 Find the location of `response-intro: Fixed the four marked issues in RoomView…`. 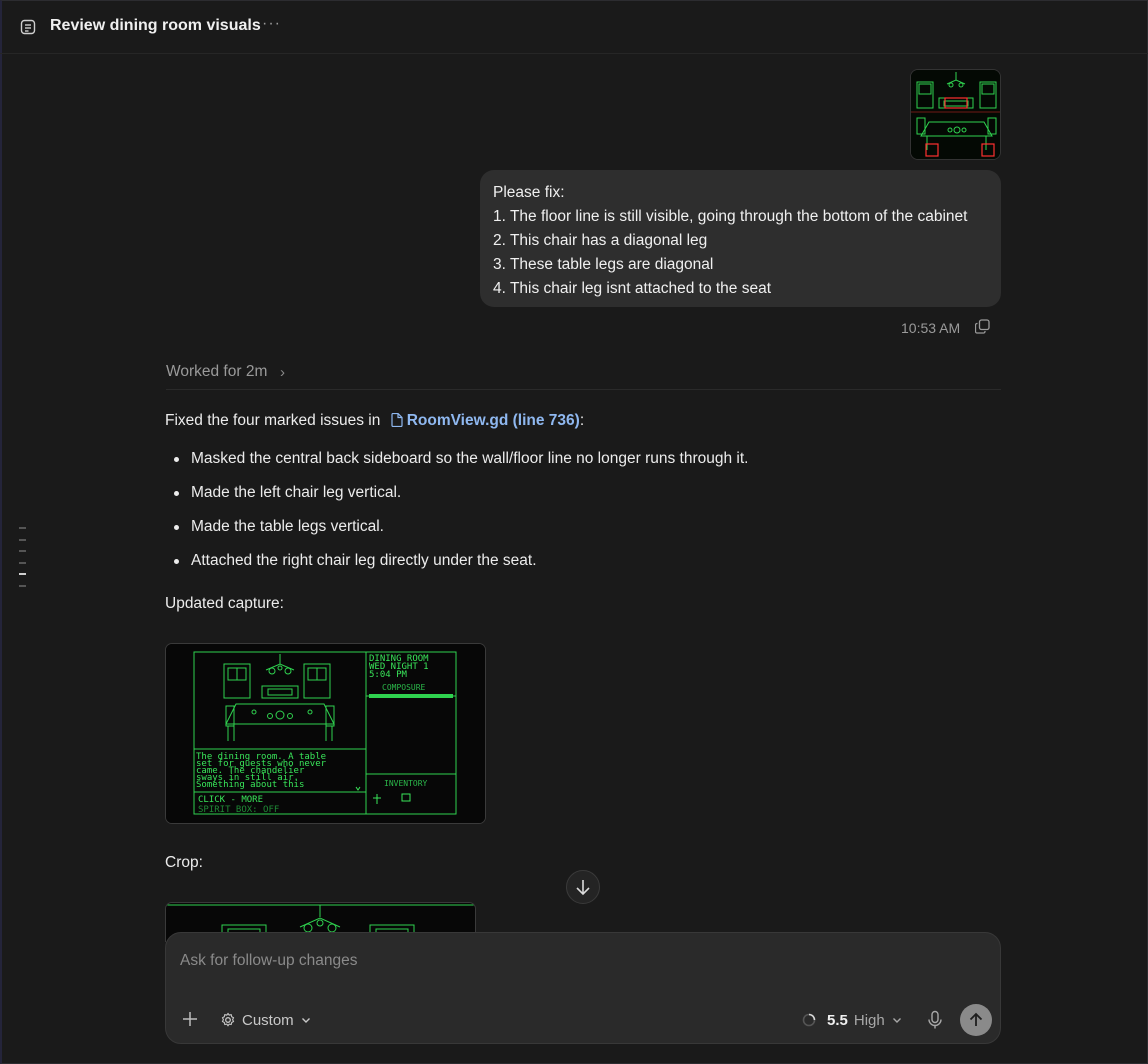

response-intro: Fixed the four marked issues in RoomView… is located at coordinates (374, 421).